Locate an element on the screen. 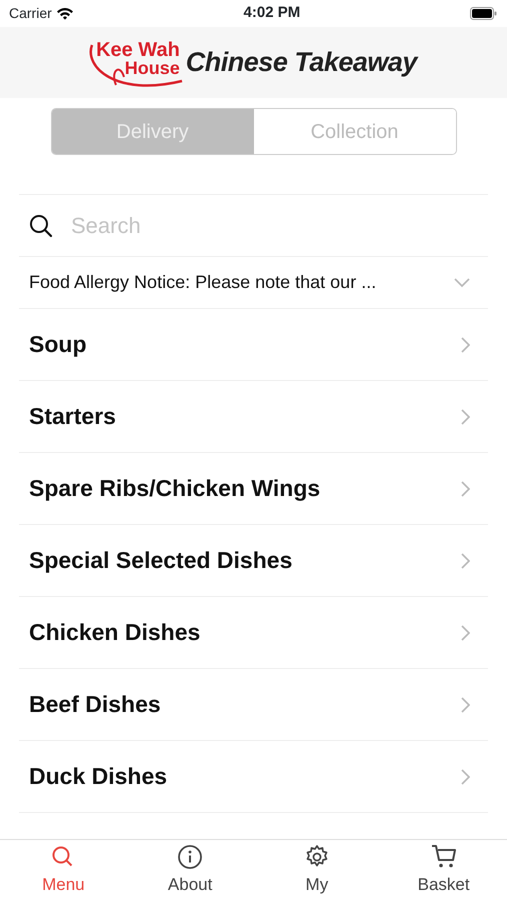  info-icon is located at coordinates (190, 857).